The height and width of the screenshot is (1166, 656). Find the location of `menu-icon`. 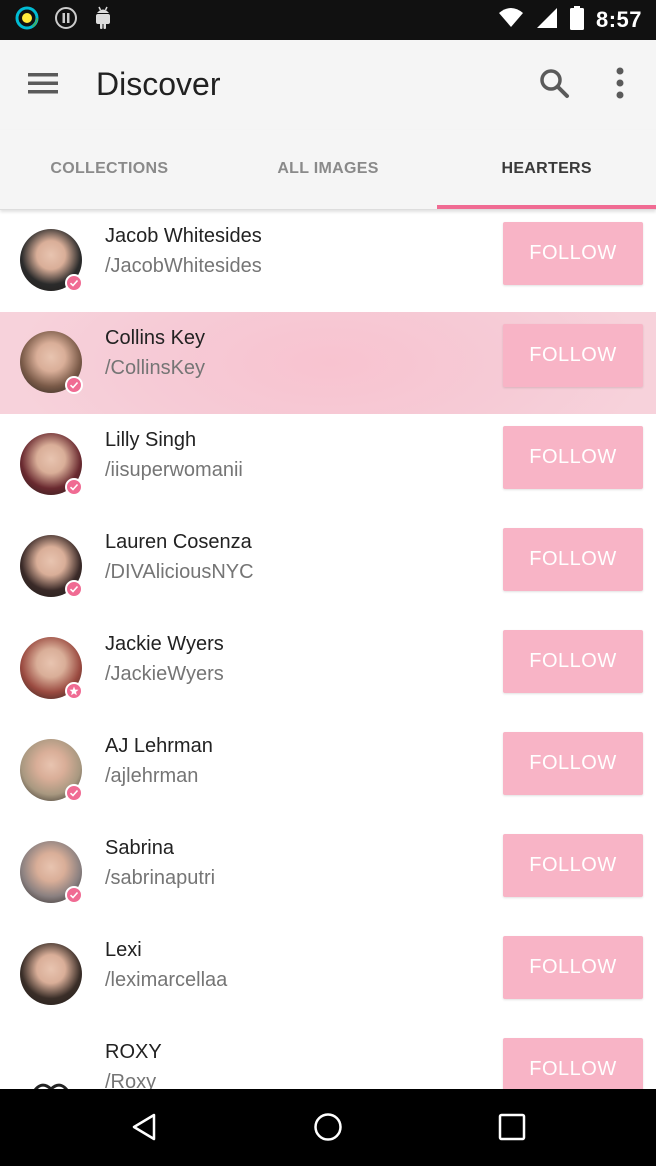

menu-icon is located at coordinates (44, 85).